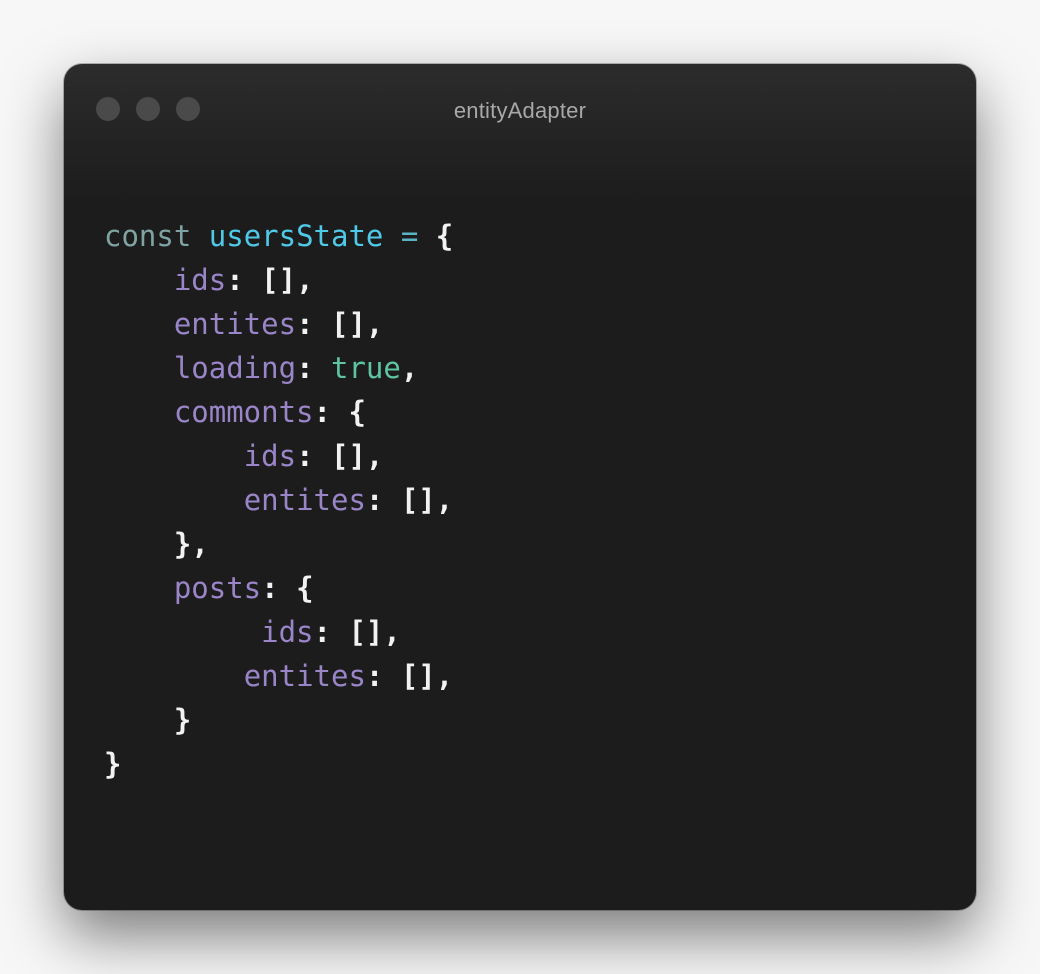 The width and height of the screenshot is (1040, 974). I want to click on code-line-8: },, so click(191, 544).